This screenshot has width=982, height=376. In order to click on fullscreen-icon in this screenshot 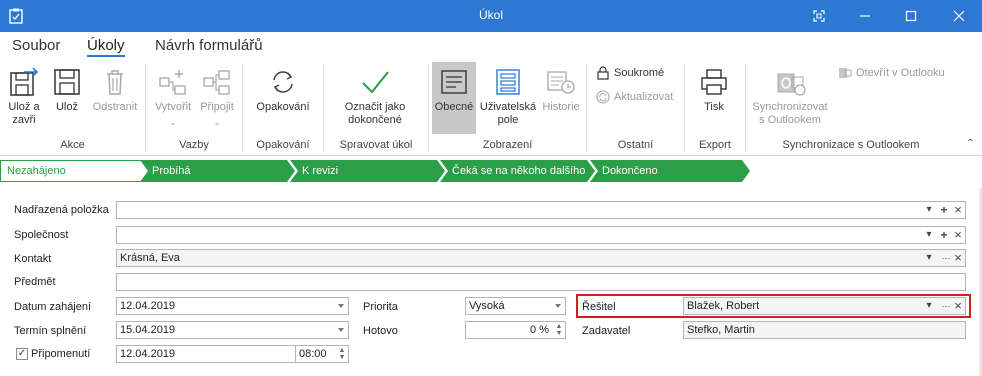, I will do `click(819, 16)`.